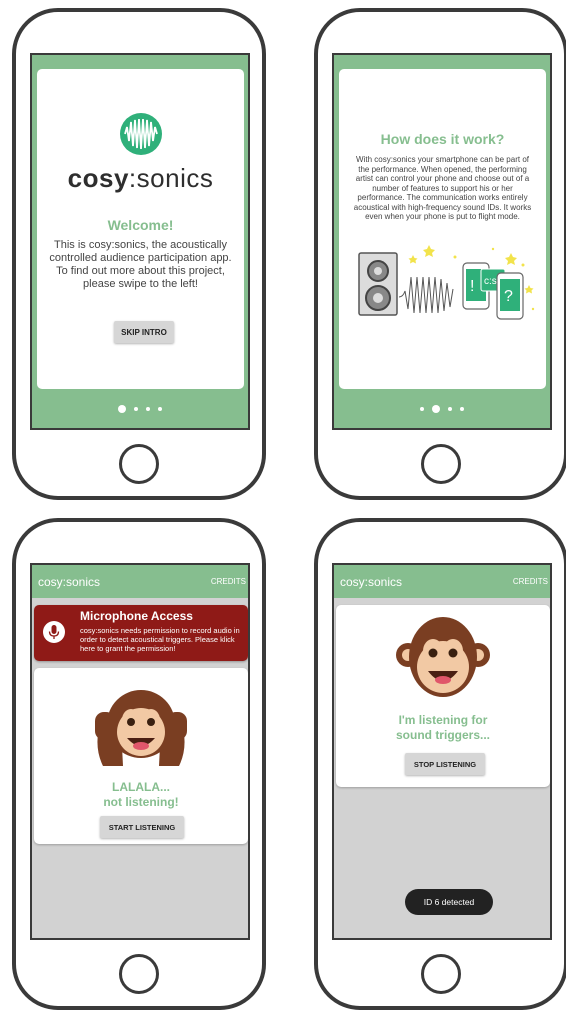 The image size is (566, 1020). What do you see at coordinates (54, 632) in the screenshot?
I see `microphone-icon` at bounding box center [54, 632].